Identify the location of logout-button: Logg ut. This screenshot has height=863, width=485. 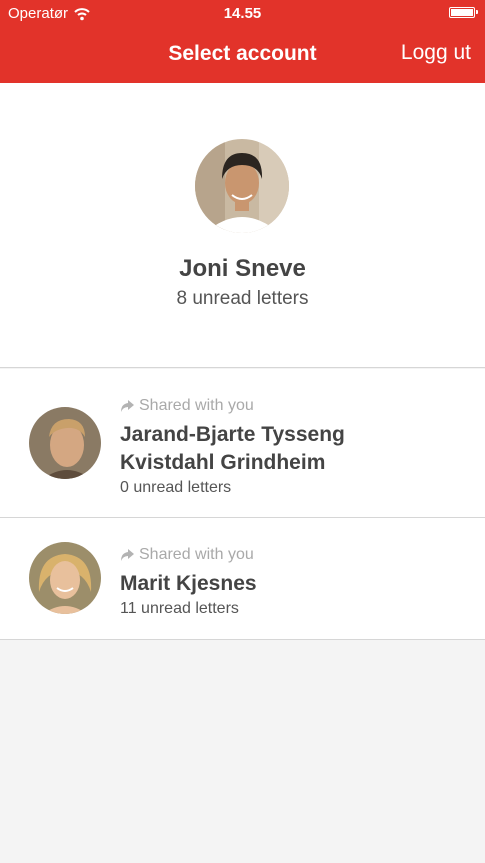
(436, 53).